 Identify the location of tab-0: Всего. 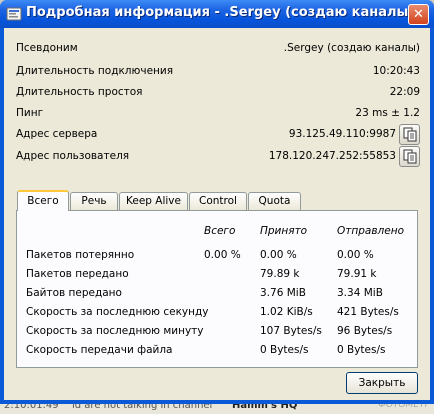
(43, 200).